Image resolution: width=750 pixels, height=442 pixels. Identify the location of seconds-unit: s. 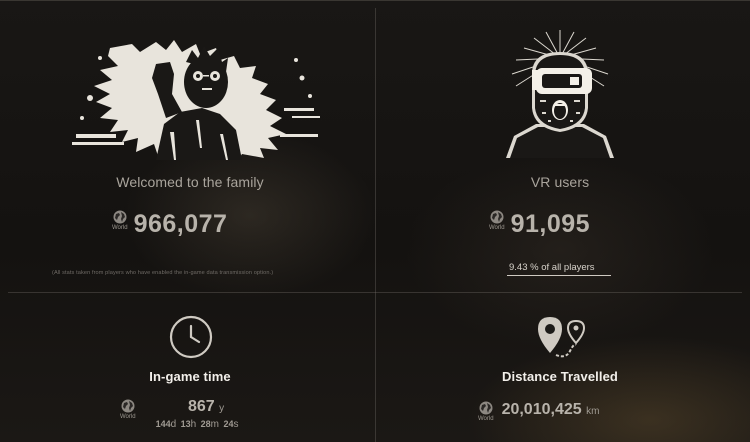
(236, 424).